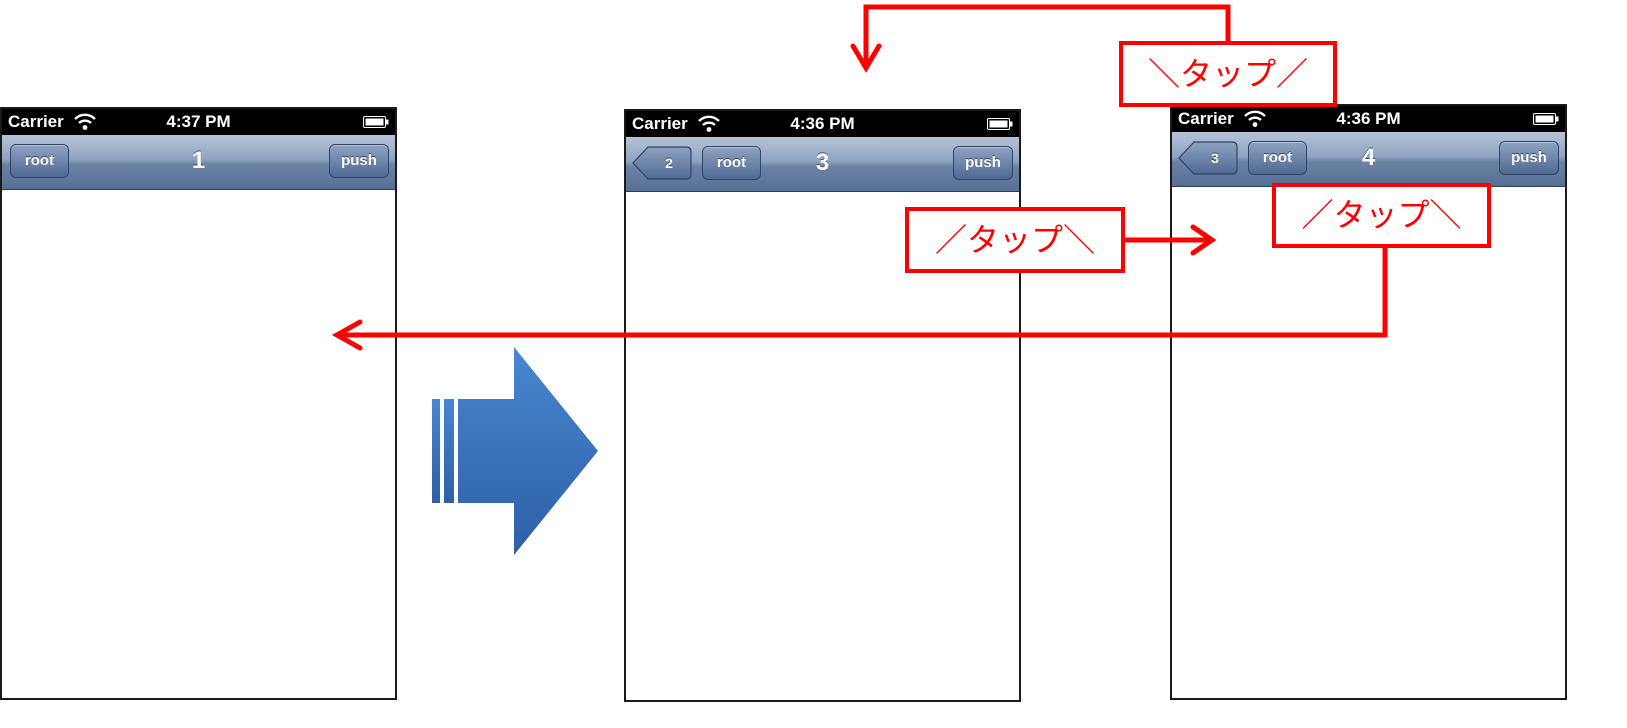 This screenshot has width=1627, height=728. I want to click on tap-annotation-text: ＼タップ／, so click(1227, 74).